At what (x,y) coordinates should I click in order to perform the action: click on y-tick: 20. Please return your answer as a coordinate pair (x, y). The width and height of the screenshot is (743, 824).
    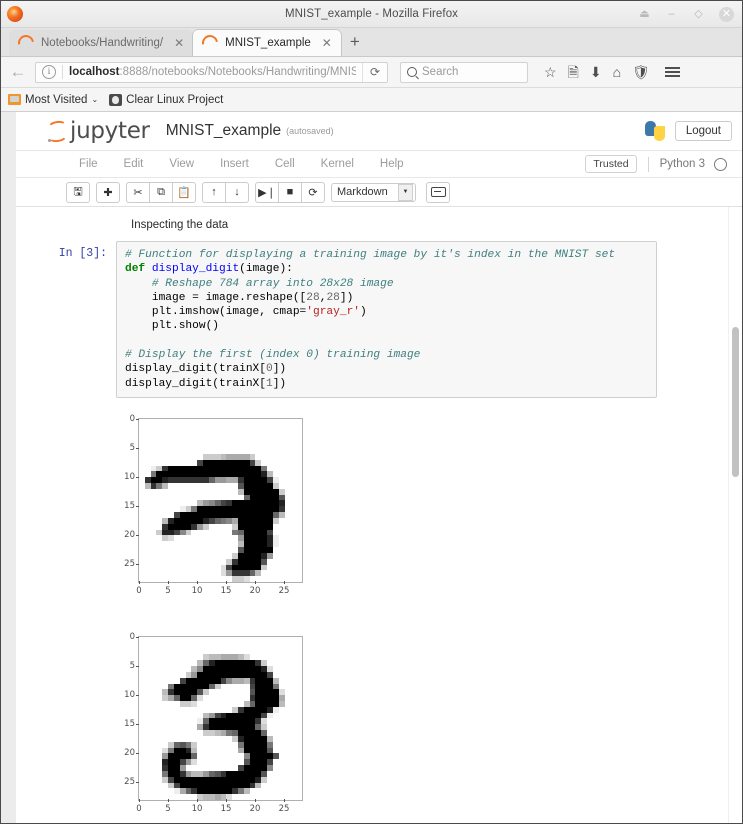
    Looking at the image, I should click on (127, 535).